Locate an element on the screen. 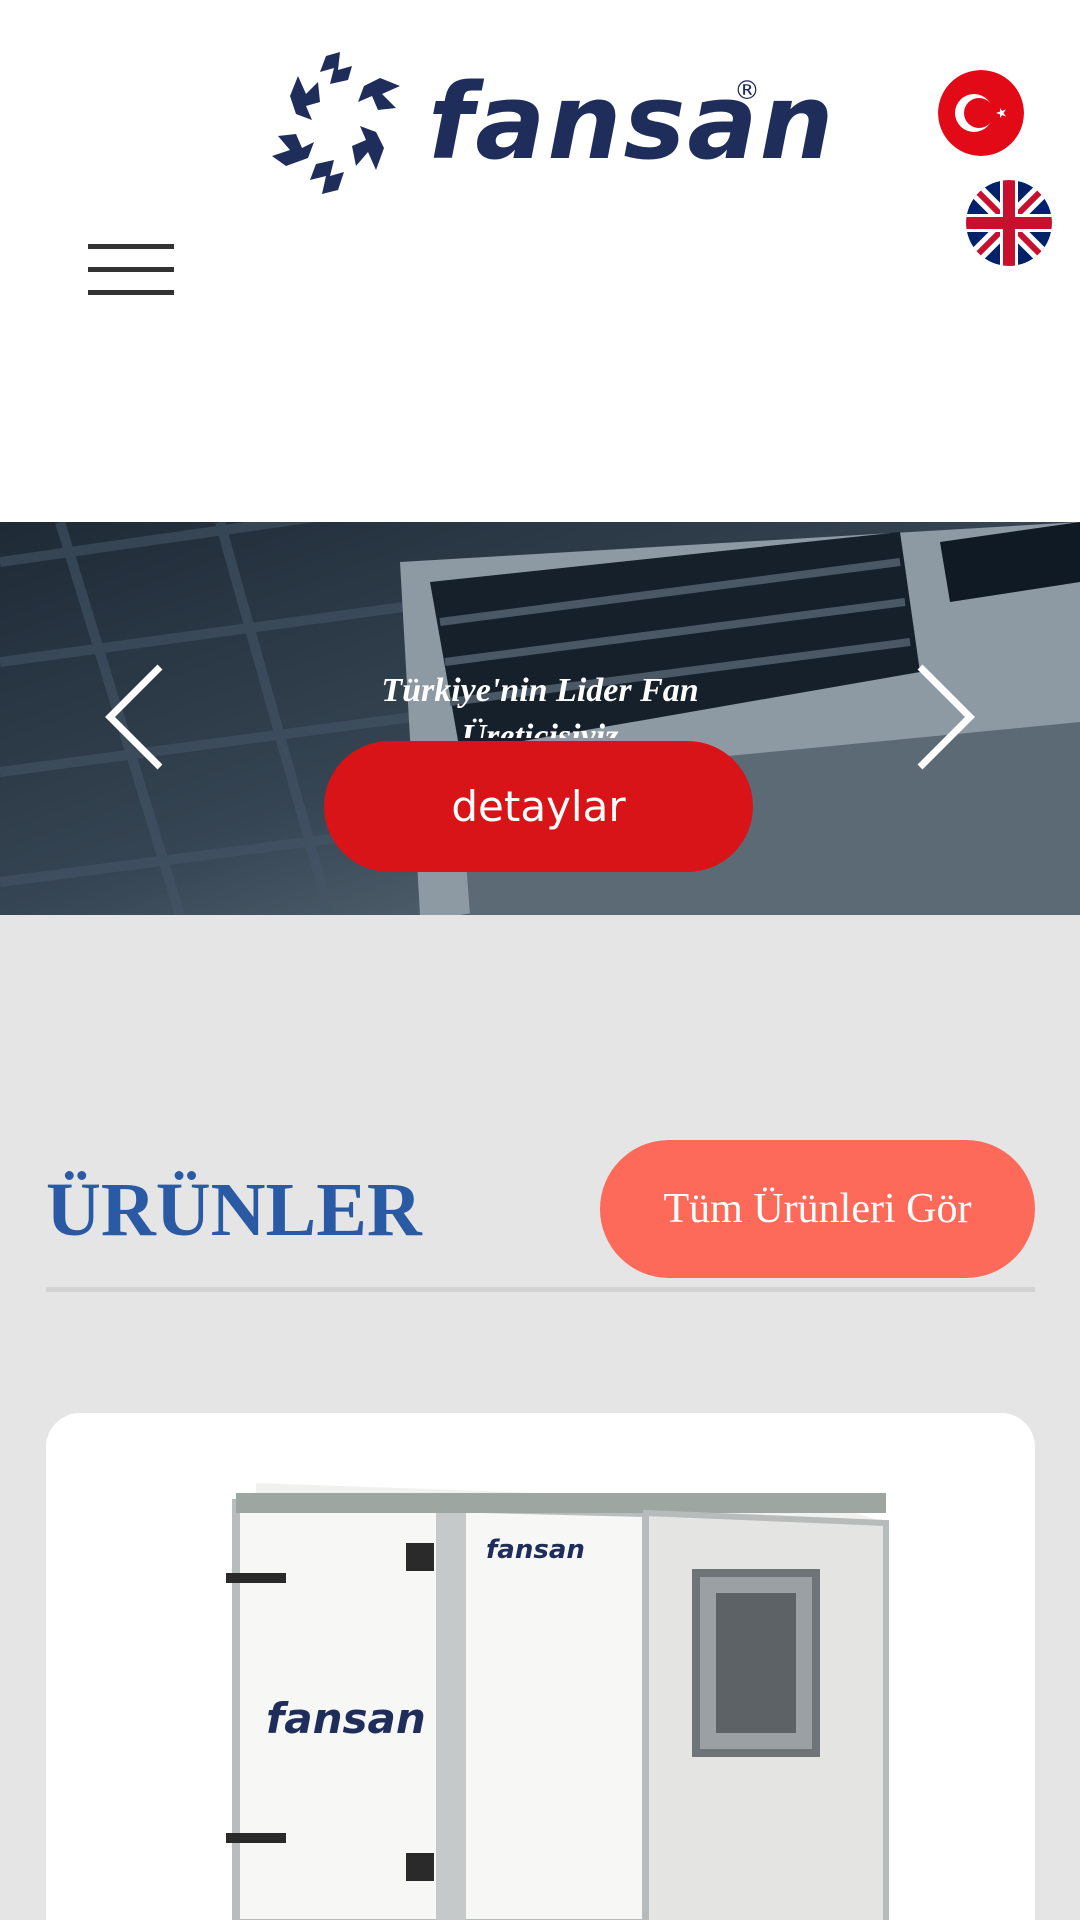  view-all-products-button: Tüm Ürünleri Gör is located at coordinates (817, 1209).